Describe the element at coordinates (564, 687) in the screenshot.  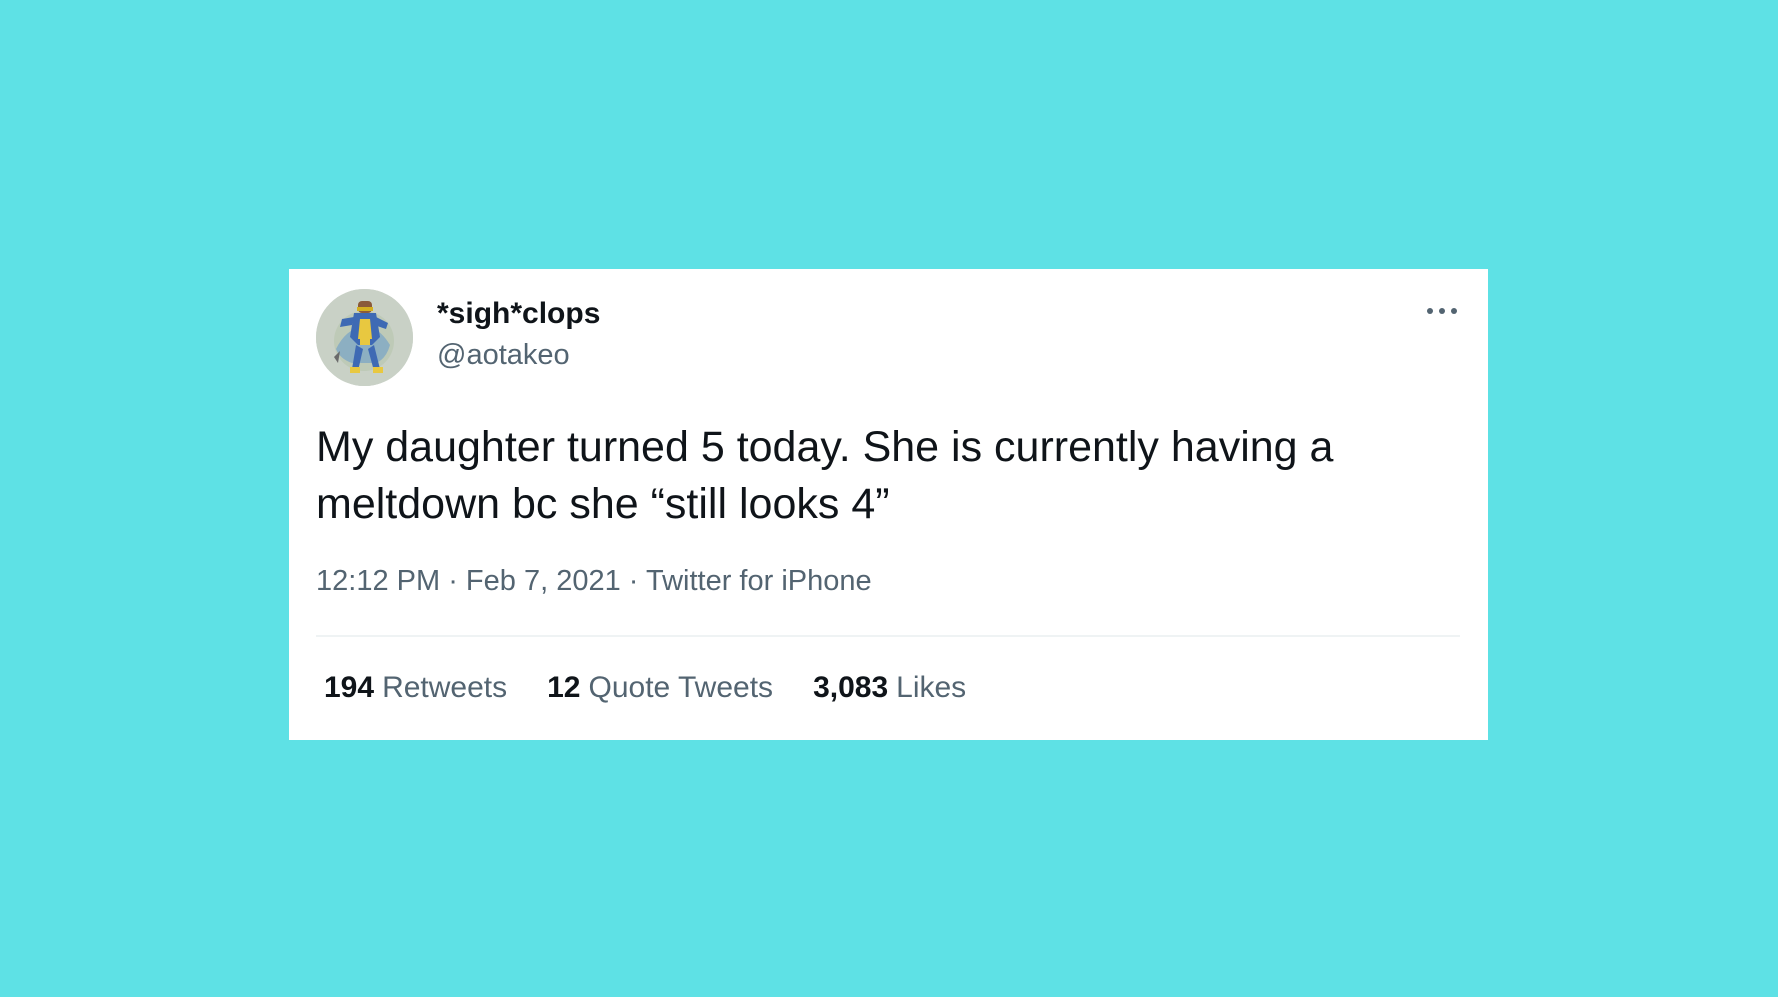
I see `quote-tweets-count: 12` at that location.